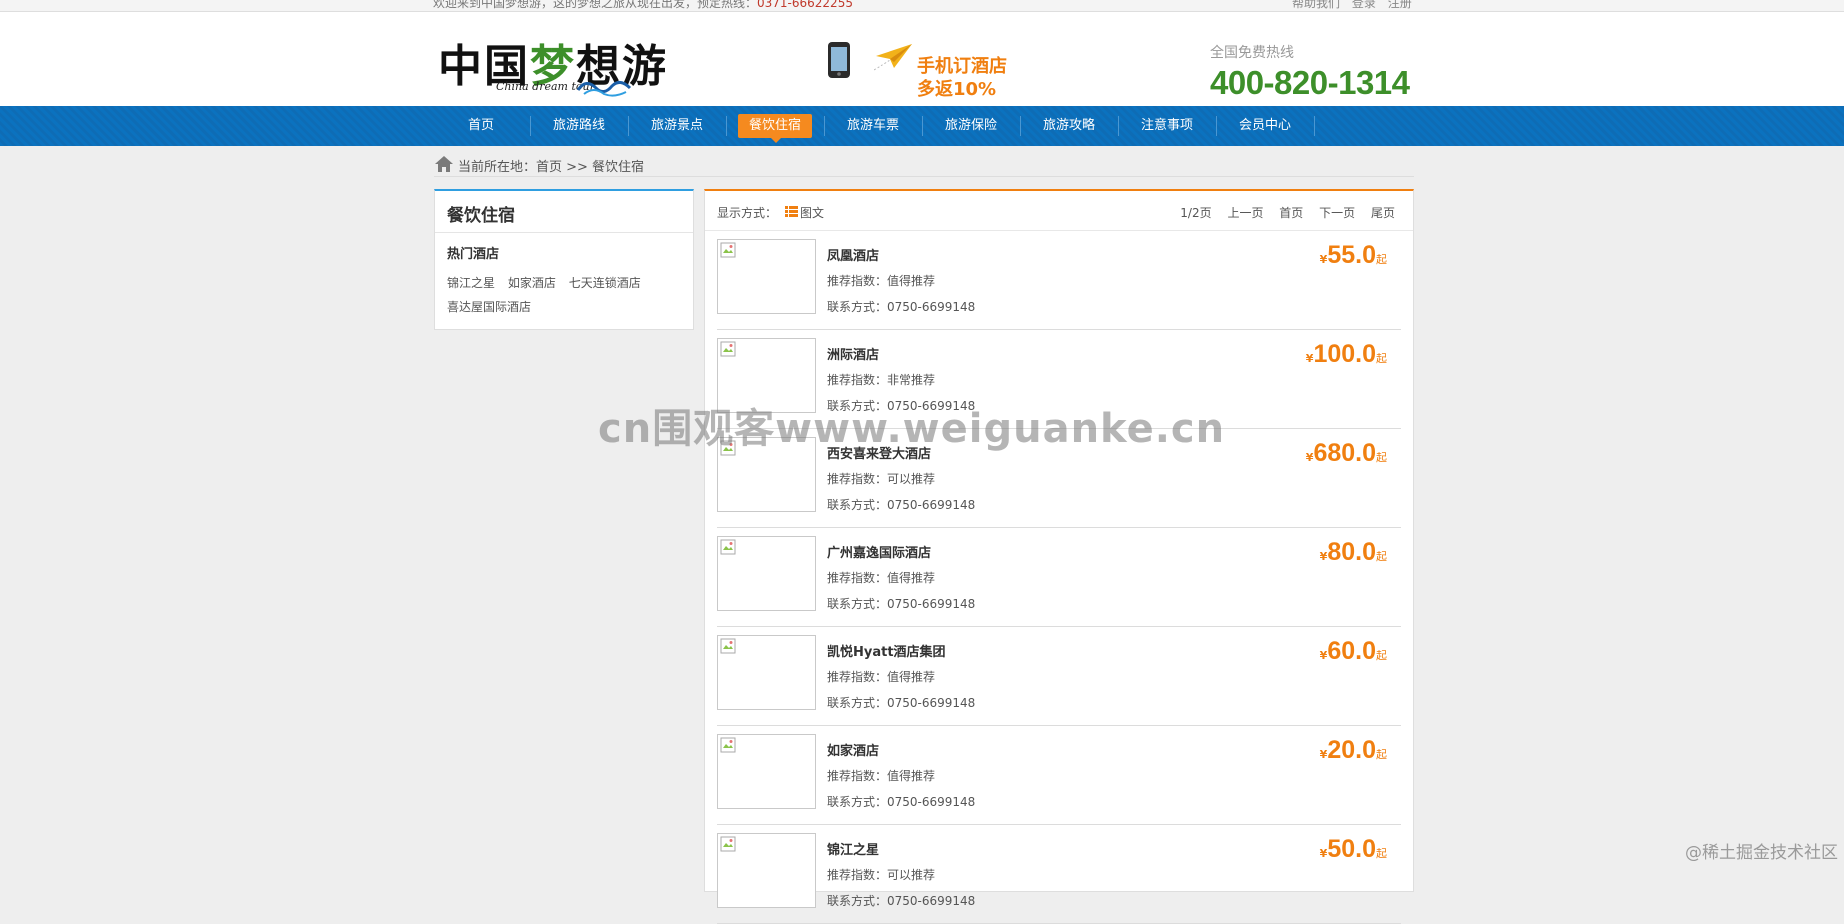 The image size is (1844, 924). What do you see at coordinates (473, 254) in the screenshot?
I see `hot-hotels-title: 热门酒店` at bounding box center [473, 254].